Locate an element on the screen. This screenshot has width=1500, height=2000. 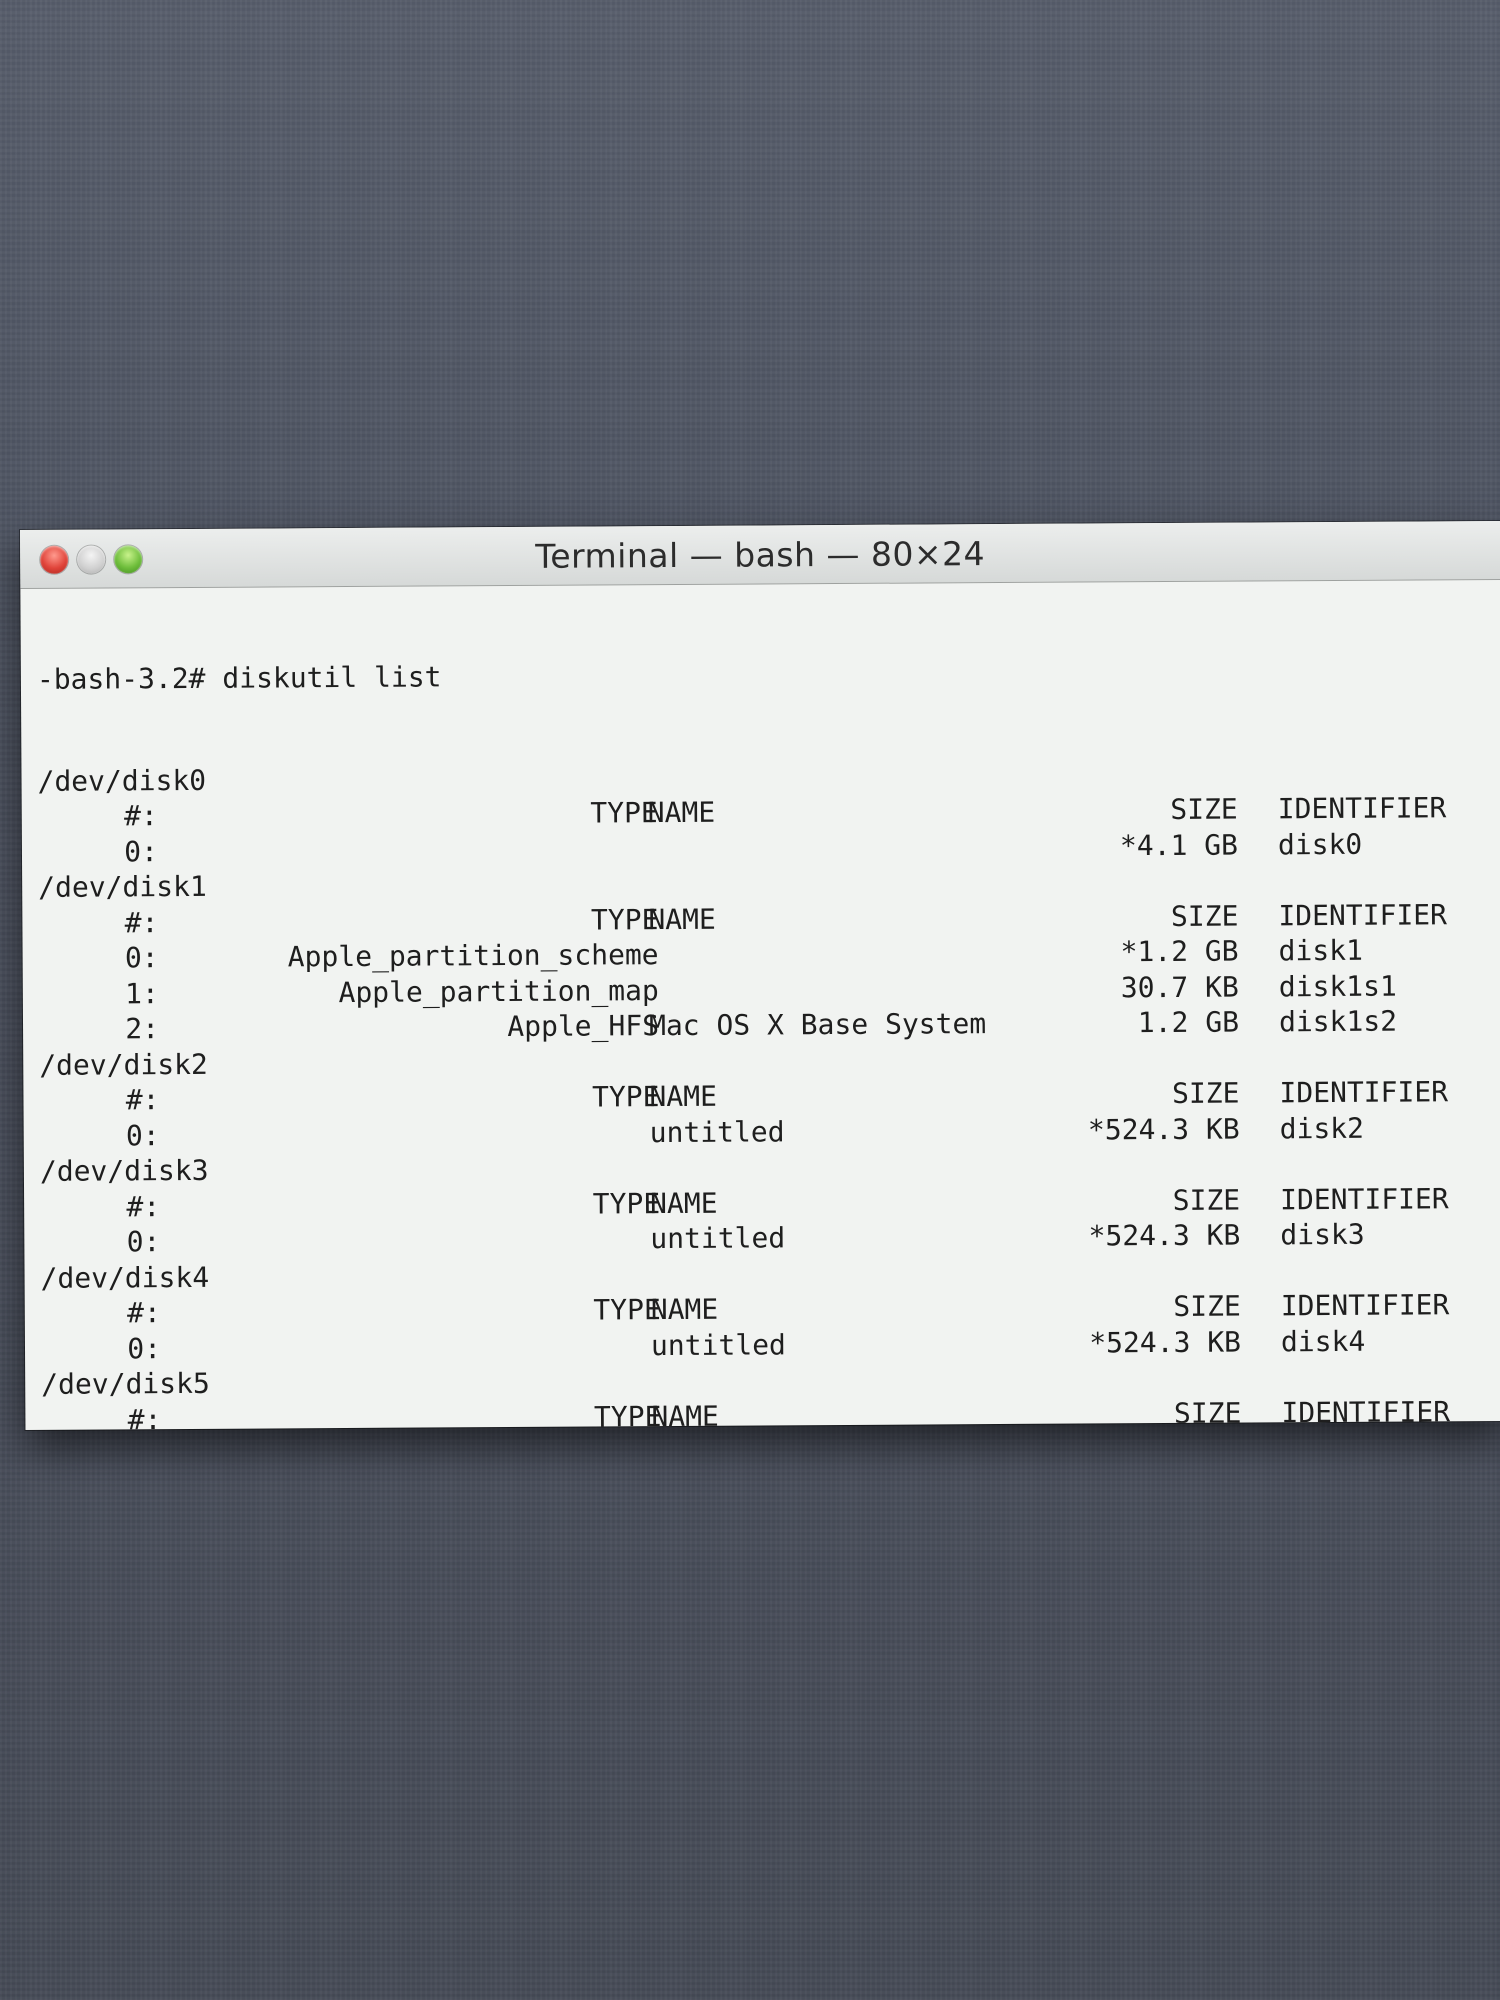
partition-identifier: disk3 is located at coordinates (1322, 1234).